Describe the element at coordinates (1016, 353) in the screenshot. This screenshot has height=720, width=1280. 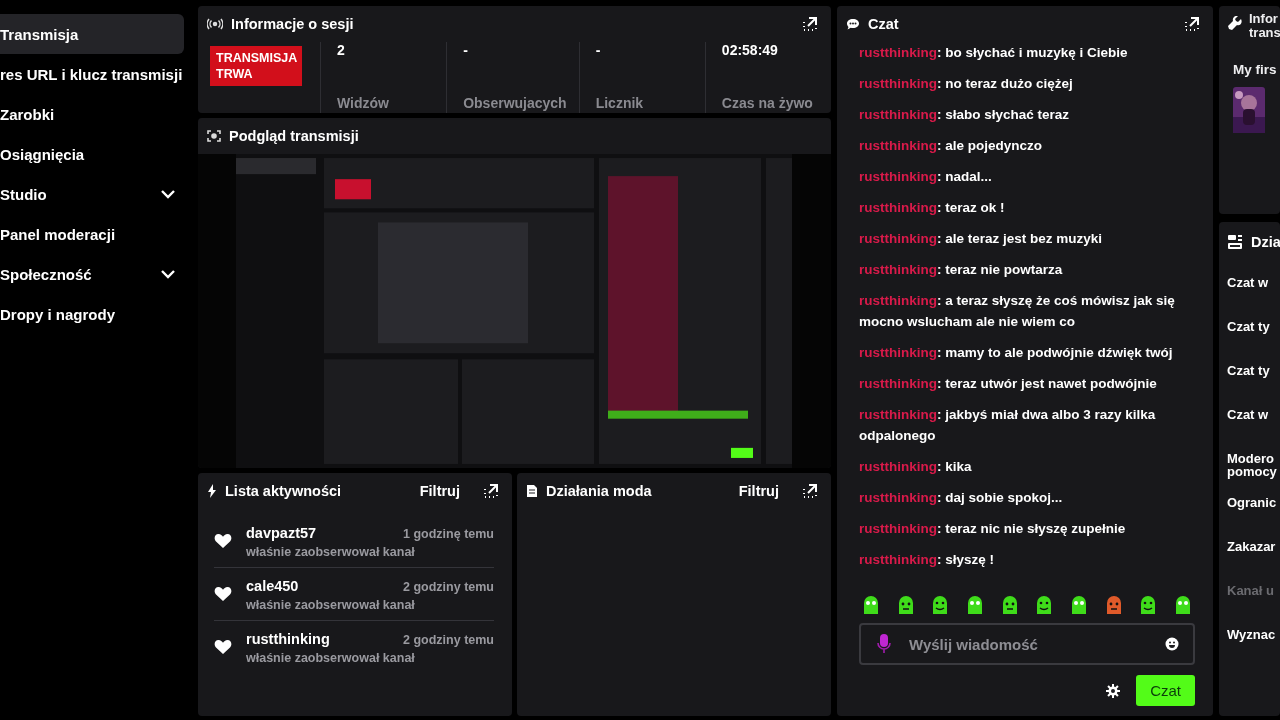
I see `chat-message: rustthinking: mamy to ale podwójnie dźwięk twój` at that location.